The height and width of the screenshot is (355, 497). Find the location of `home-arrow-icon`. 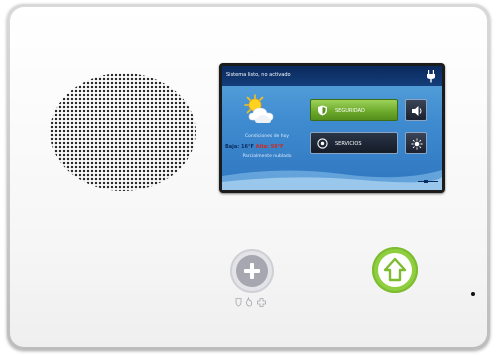

home-arrow-icon is located at coordinates (395, 269).